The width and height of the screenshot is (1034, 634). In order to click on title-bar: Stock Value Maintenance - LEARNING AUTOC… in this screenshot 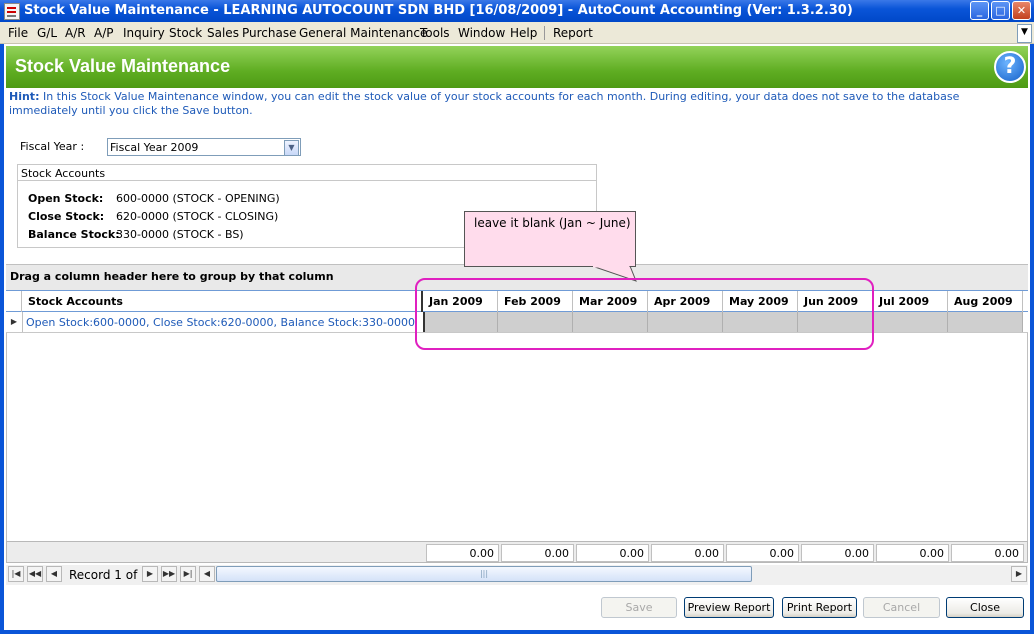, I will do `click(517, 11)`.